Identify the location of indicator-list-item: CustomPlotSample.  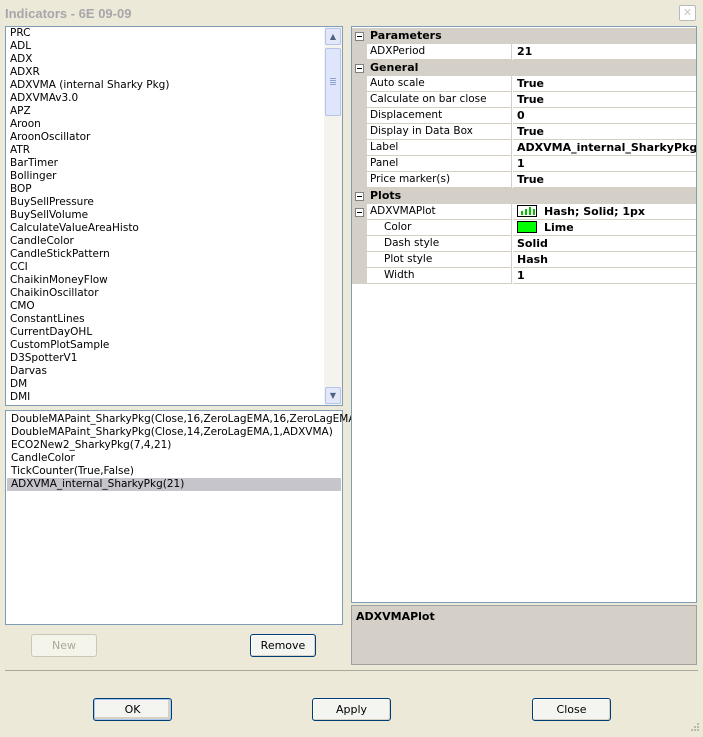
(165, 345).